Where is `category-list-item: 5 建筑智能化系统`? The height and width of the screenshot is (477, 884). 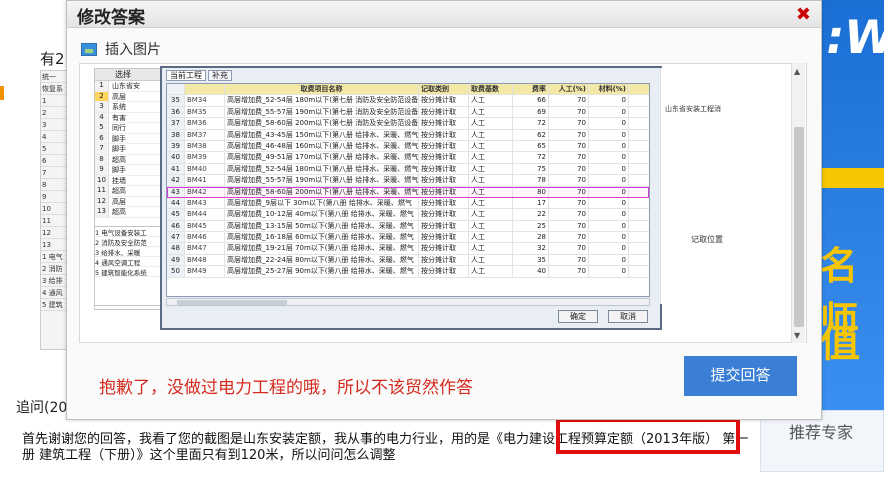
category-list-item: 5 建筑智能化系统 is located at coordinates (129, 272).